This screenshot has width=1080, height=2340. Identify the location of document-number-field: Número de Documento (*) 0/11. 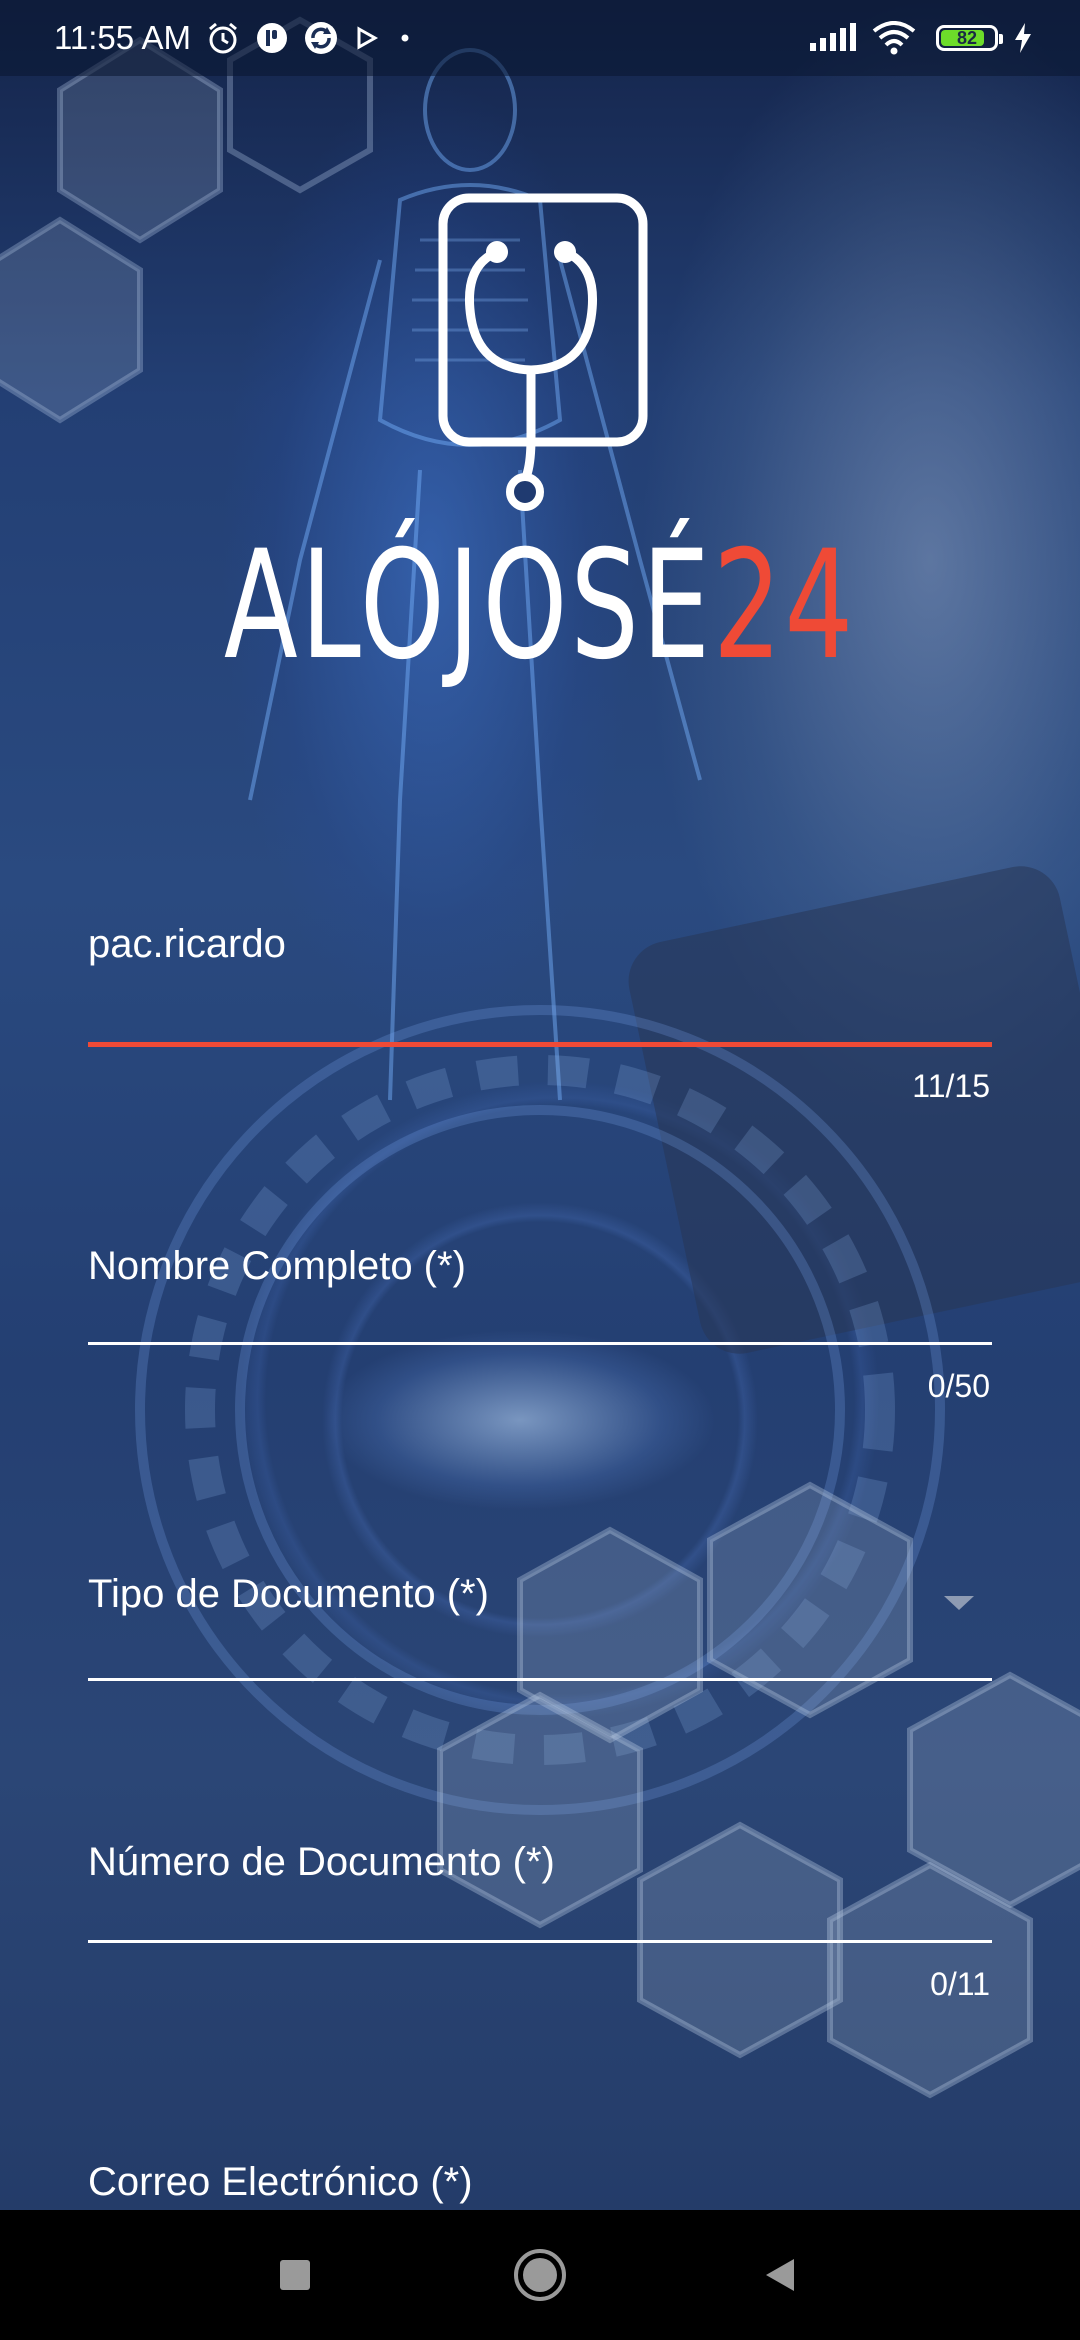
(540, 1920).